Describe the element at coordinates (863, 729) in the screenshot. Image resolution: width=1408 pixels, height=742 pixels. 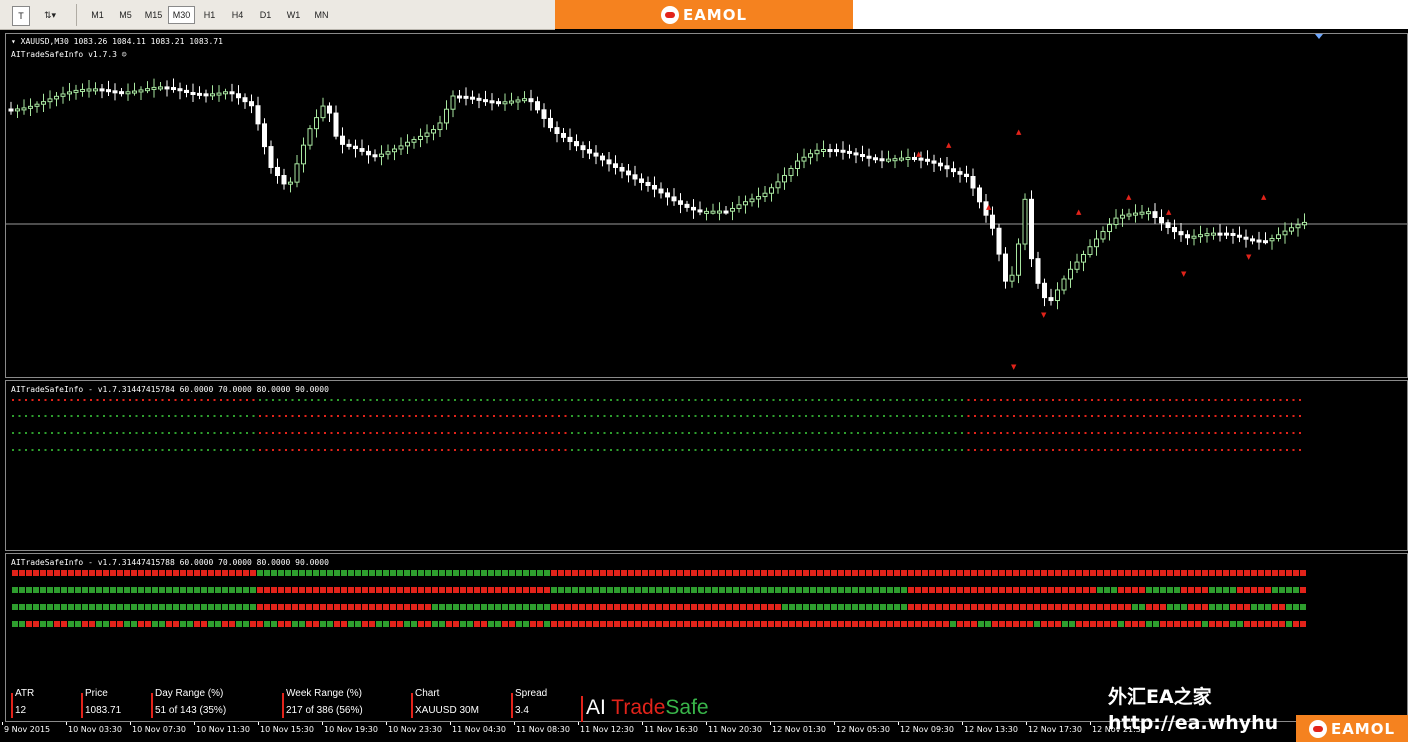
I see `time-tick: 12 Nov 05:30` at that location.